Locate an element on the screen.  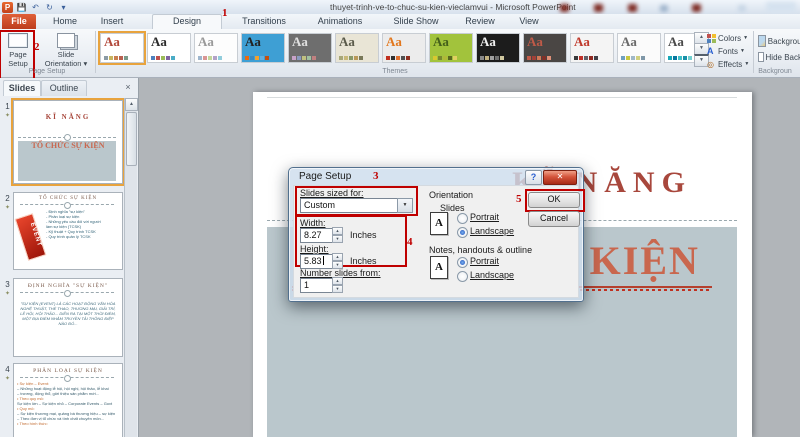
slides-landscape-radio is located at coordinates (462, 232).